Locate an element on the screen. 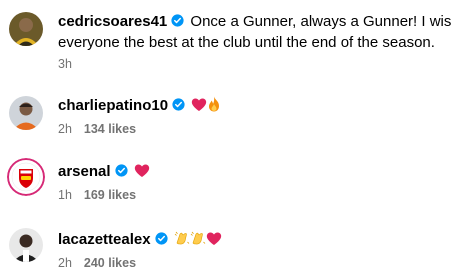 This screenshot has width=451, height=280. username: lacazettealex is located at coordinates (104, 239).